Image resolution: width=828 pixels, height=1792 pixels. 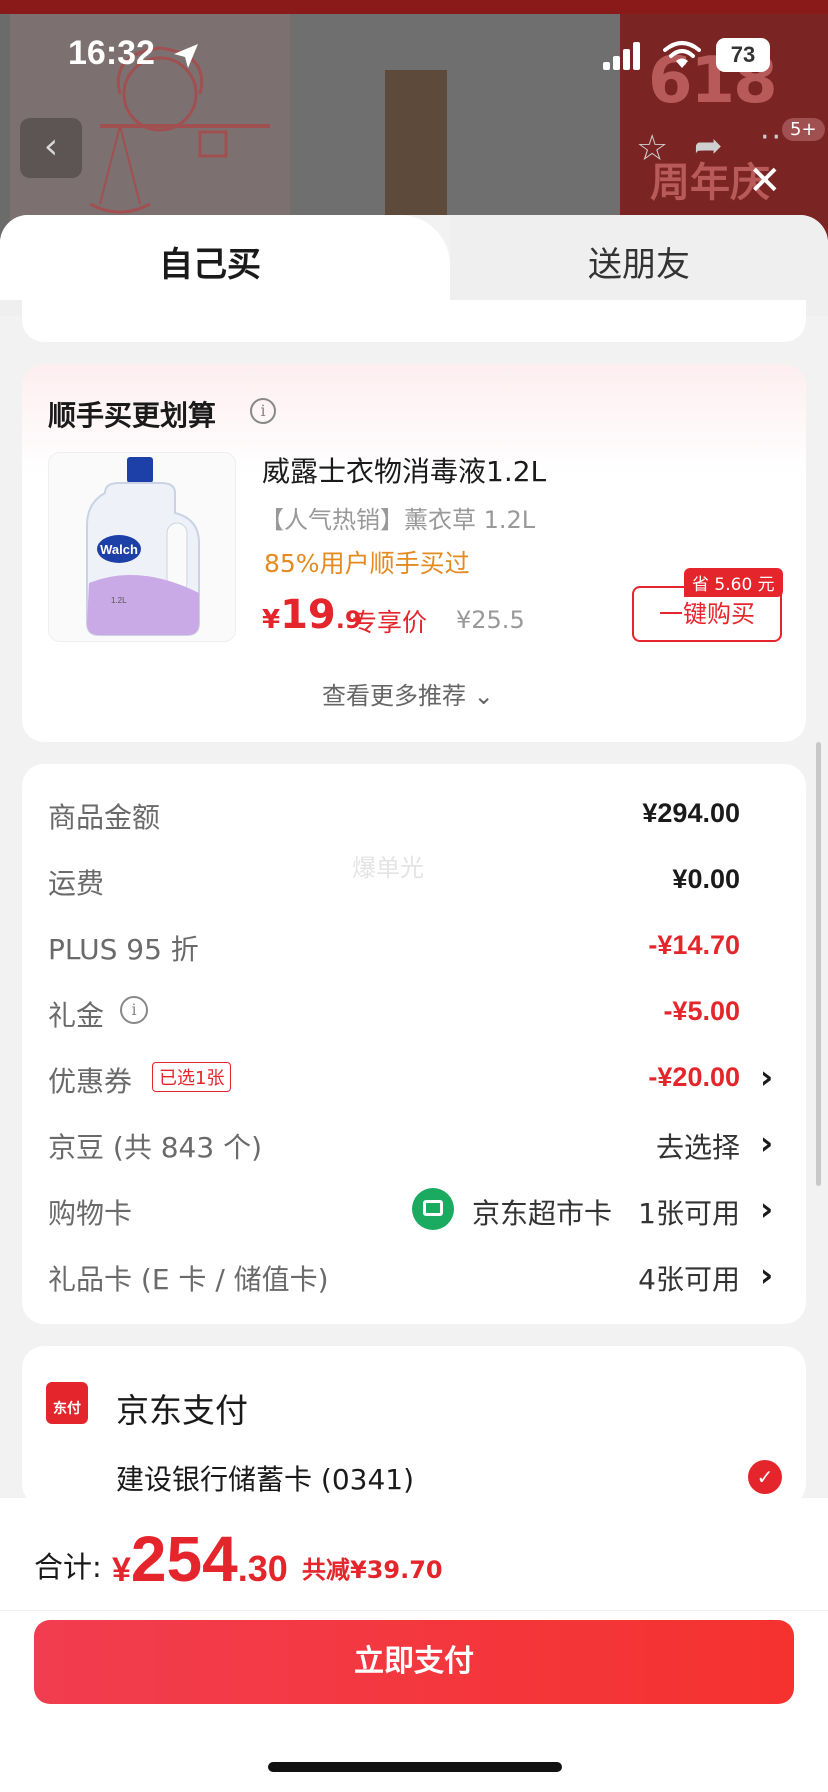 I want to click on gift-card-available: 4张可用, so click(x=689, y=1278).